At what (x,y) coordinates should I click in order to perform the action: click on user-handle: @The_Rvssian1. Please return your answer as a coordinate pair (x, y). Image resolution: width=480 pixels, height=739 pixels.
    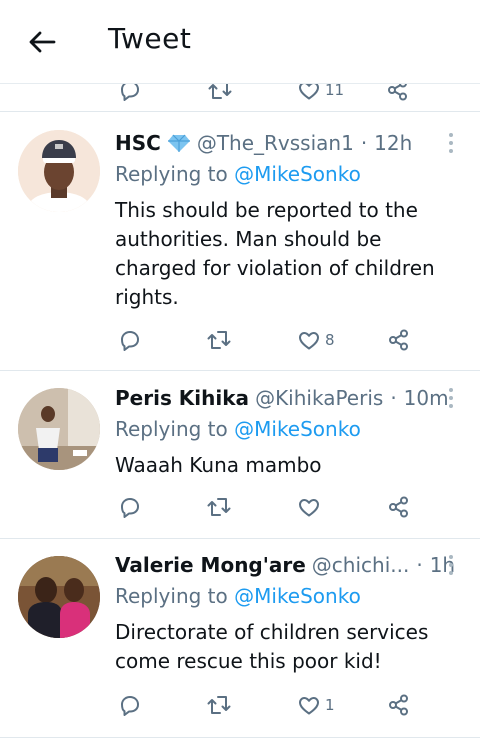
    Looking at the image, I should click on (275, 143).